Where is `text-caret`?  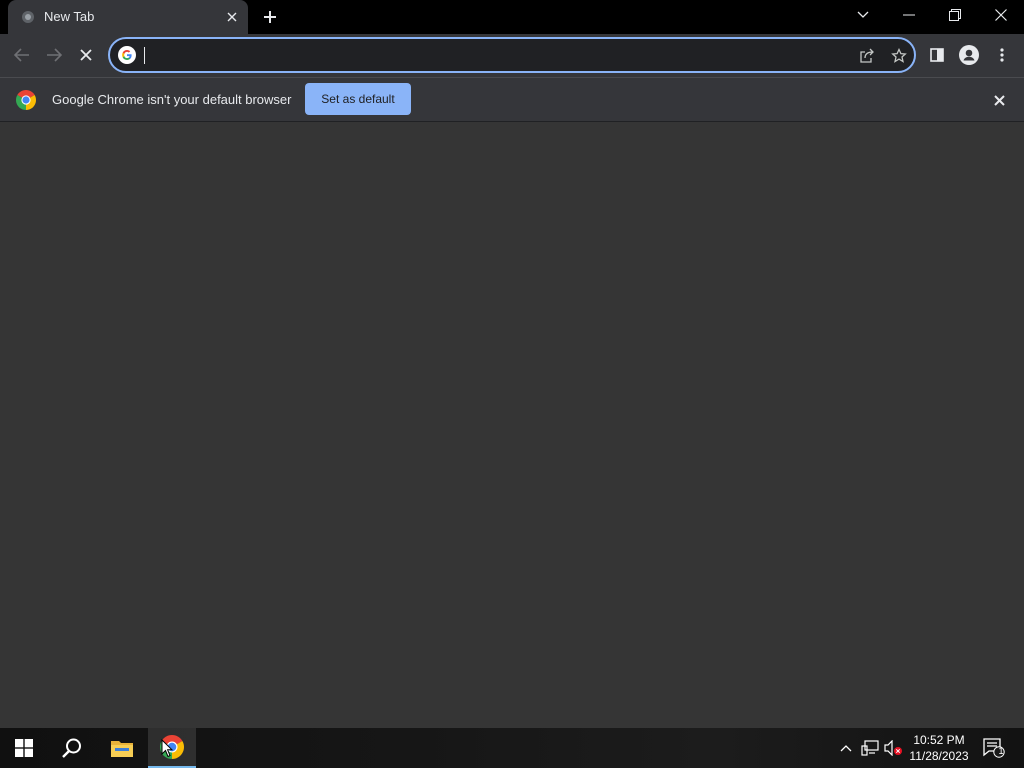
text-caret is located at coordinates (144, 55).